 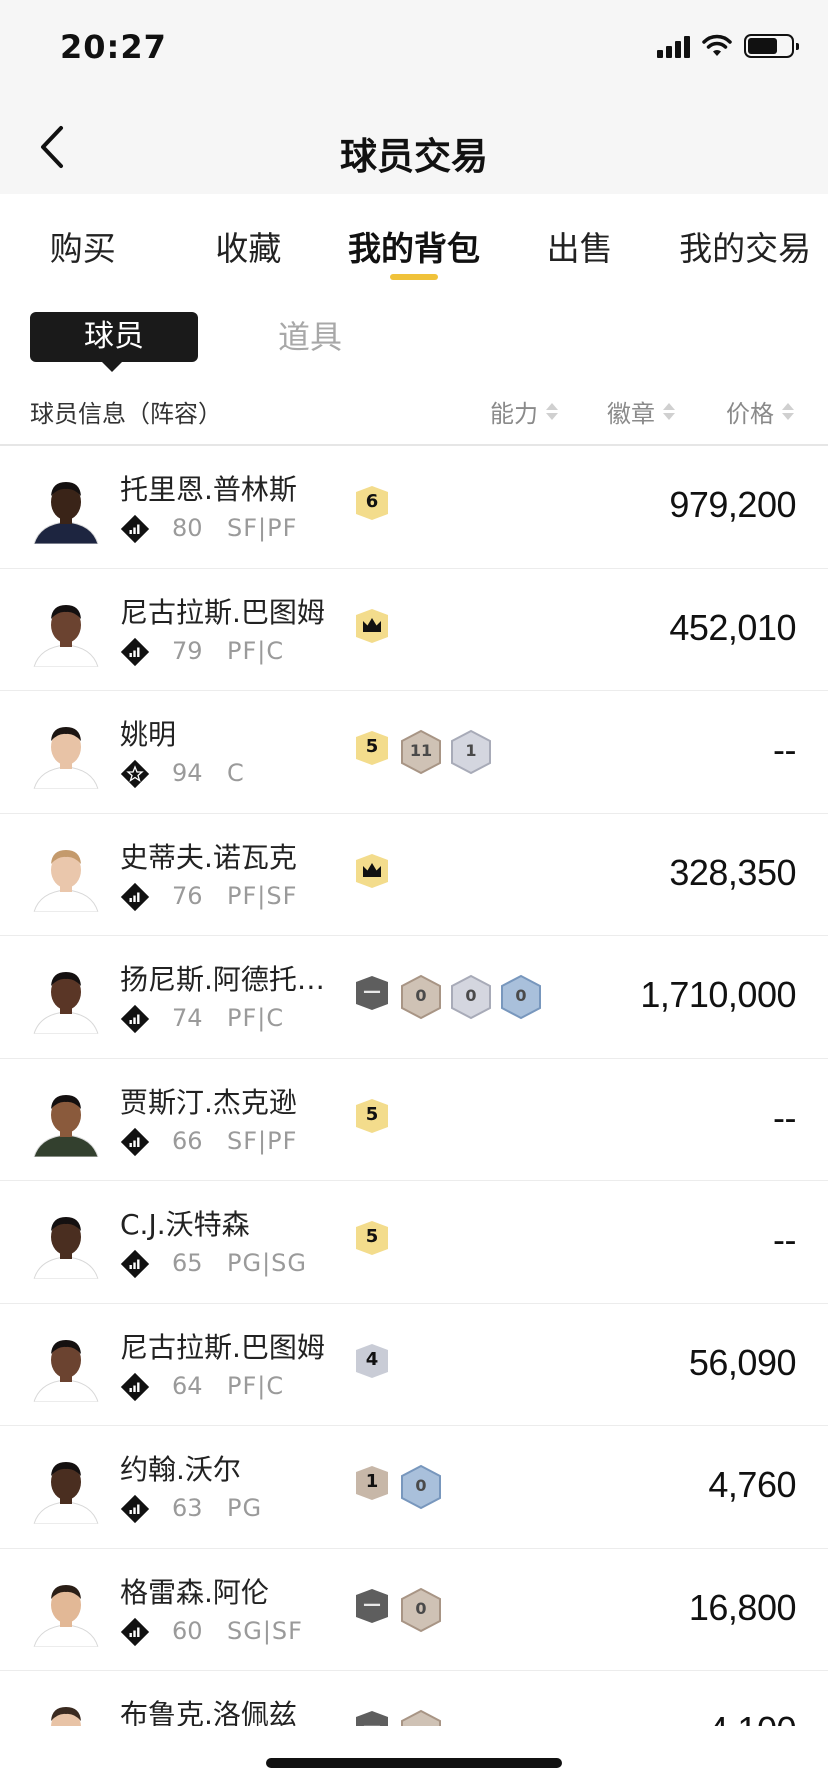 I want to click on sort-ability-button: 能力, so click(x=524, y=411).